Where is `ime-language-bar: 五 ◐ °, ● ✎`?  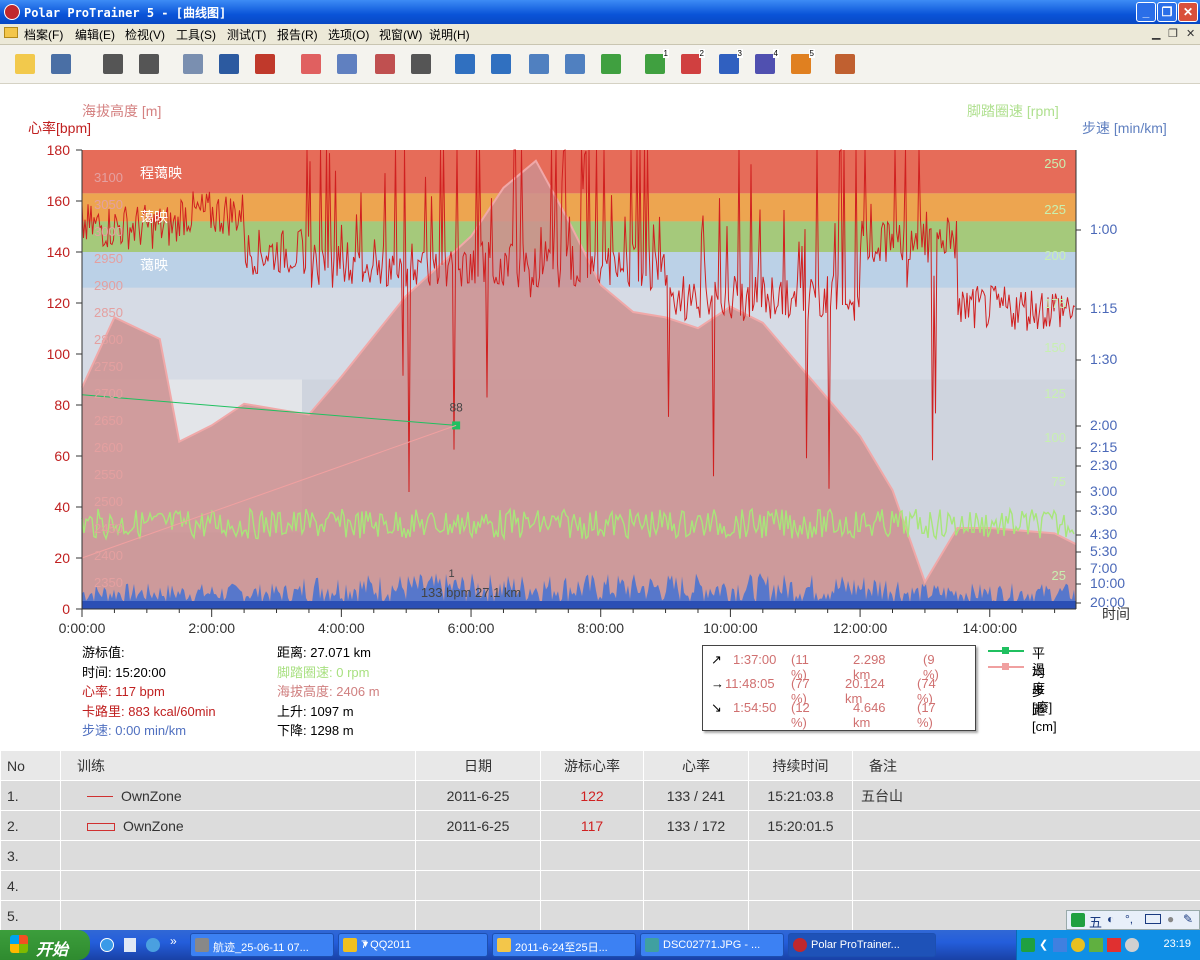
ime-language-bar: 五 ◐ °, ● ✎ is located at coordinates (1133, 920).